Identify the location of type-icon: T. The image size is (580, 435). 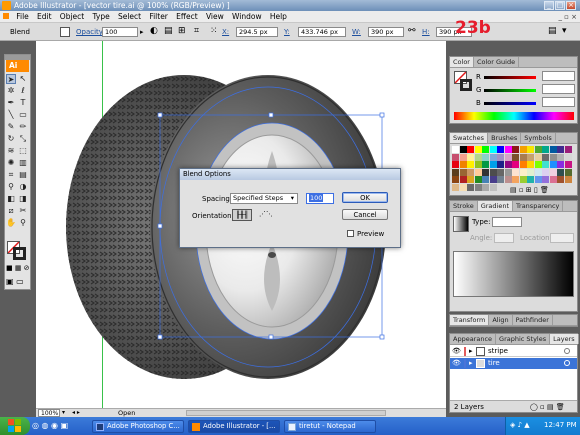
(23, 103).